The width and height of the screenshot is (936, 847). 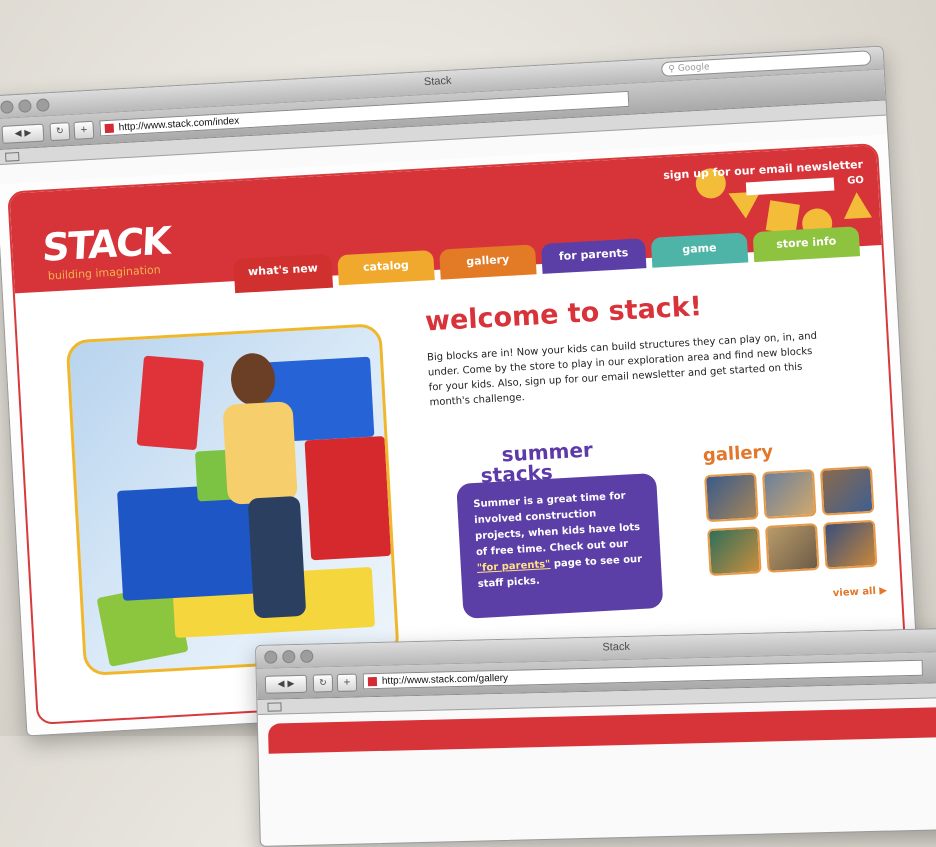 What do you see at coordinates (286, 684) in the screenshot?
I see `back-forward-buttons-2: ◀ ▶` at bounding box center [286, 684].